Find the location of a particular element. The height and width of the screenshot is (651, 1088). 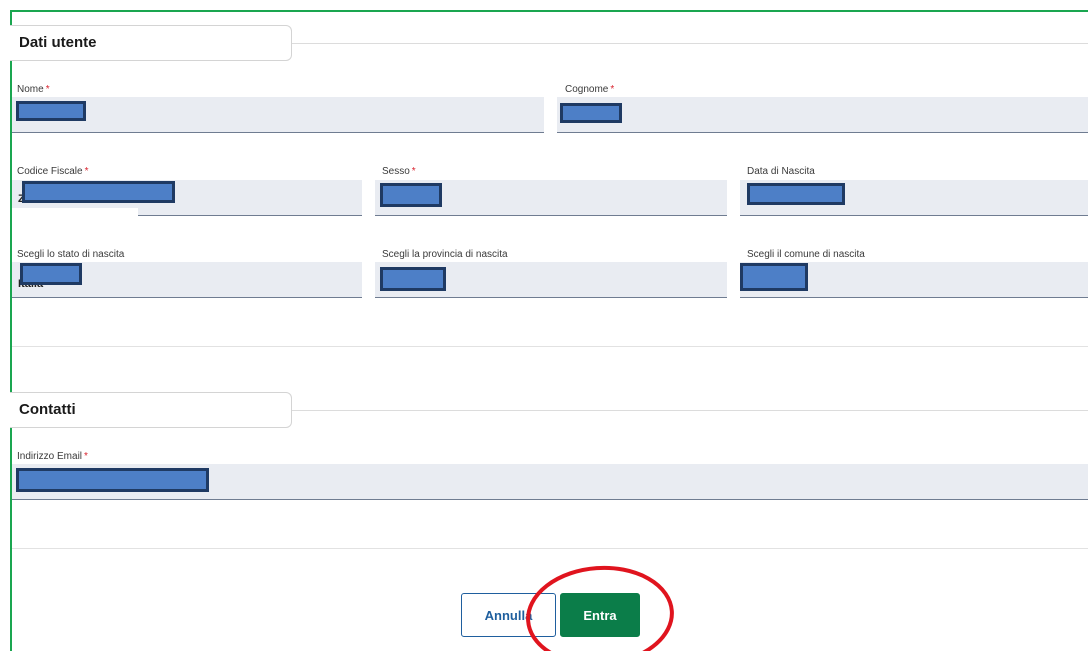

section-title-user-data: Dati utente is located at coordinates (58, 42).